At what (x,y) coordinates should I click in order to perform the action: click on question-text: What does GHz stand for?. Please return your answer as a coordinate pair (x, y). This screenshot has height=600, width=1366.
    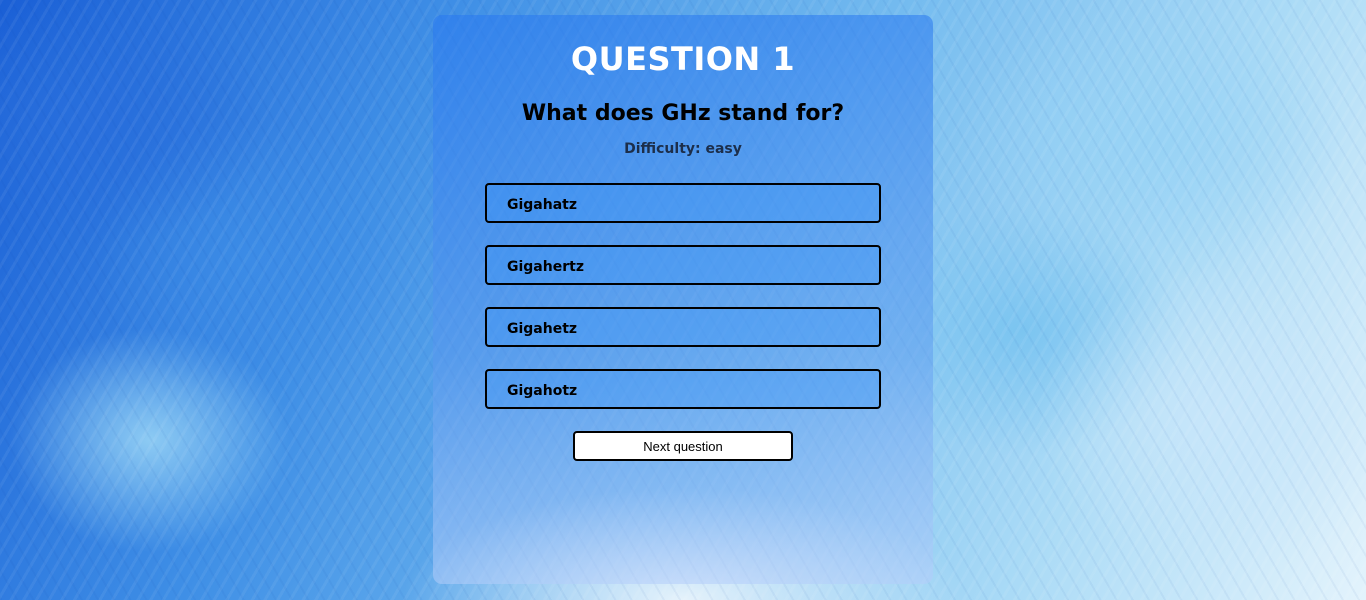
    Looking at the image, I should click on (683, 113).